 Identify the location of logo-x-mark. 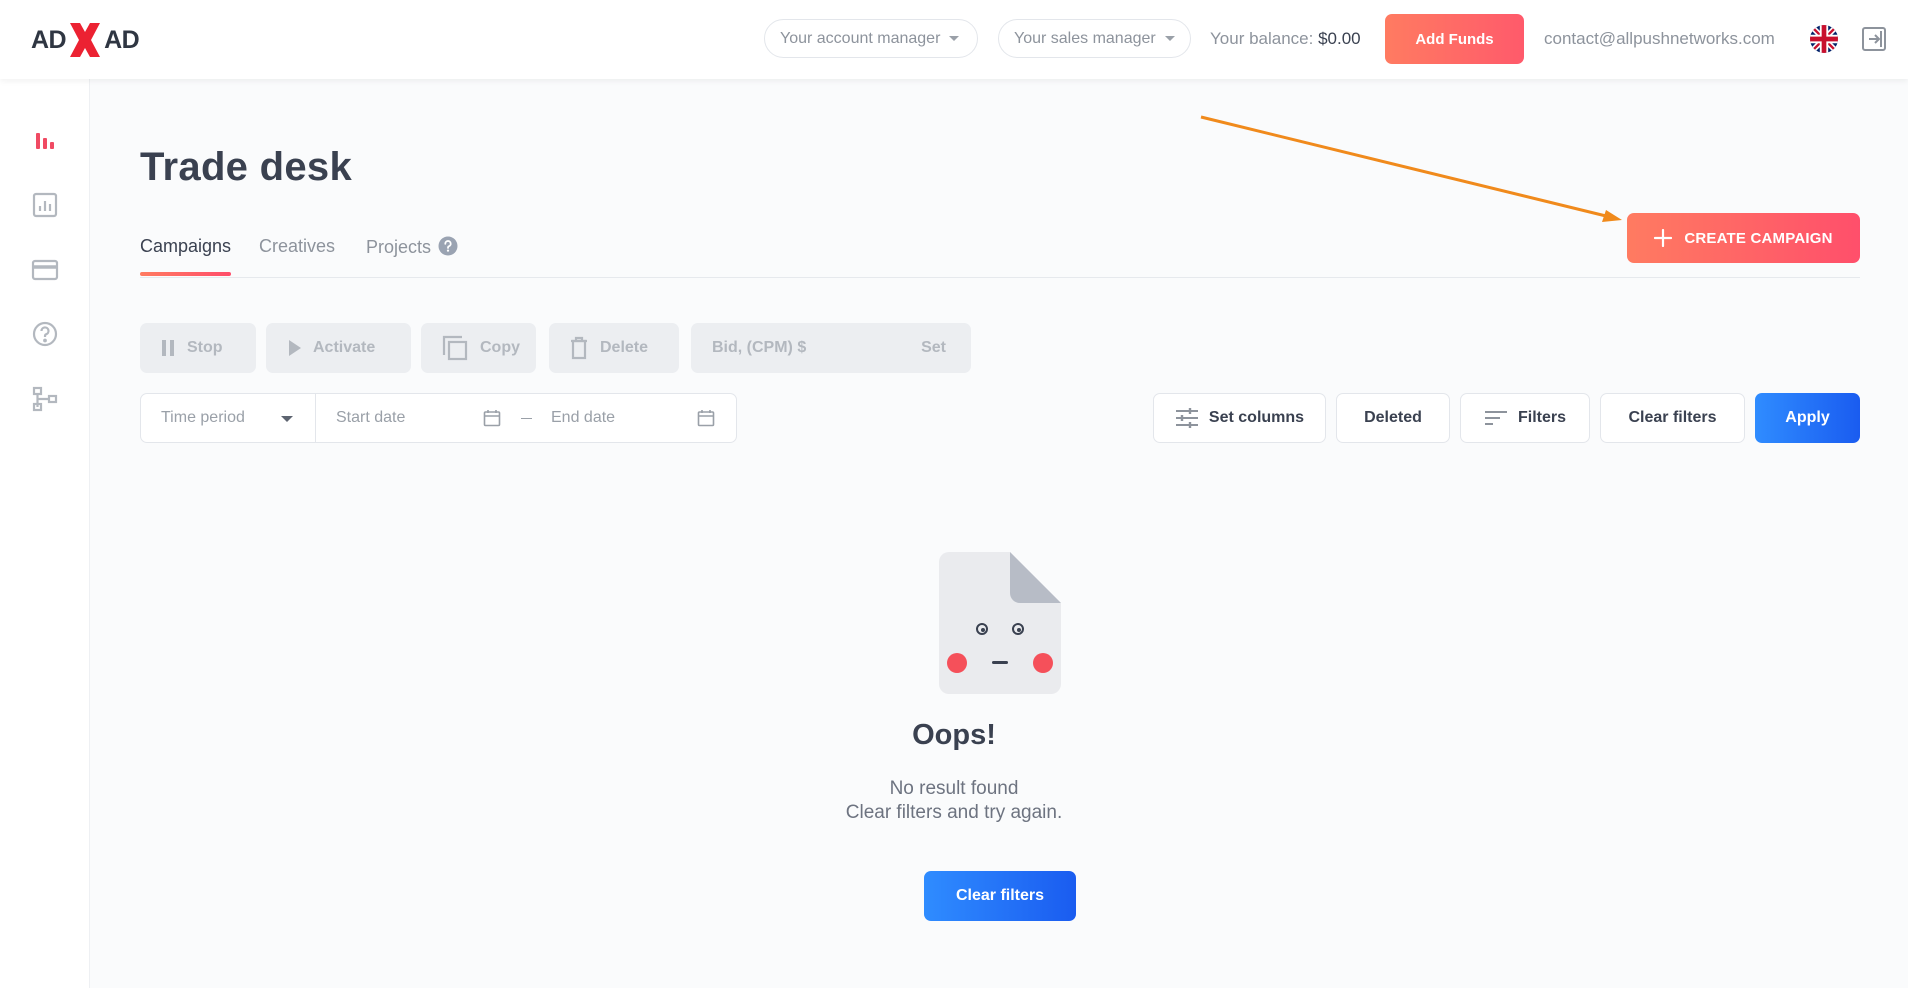
(85, 40).